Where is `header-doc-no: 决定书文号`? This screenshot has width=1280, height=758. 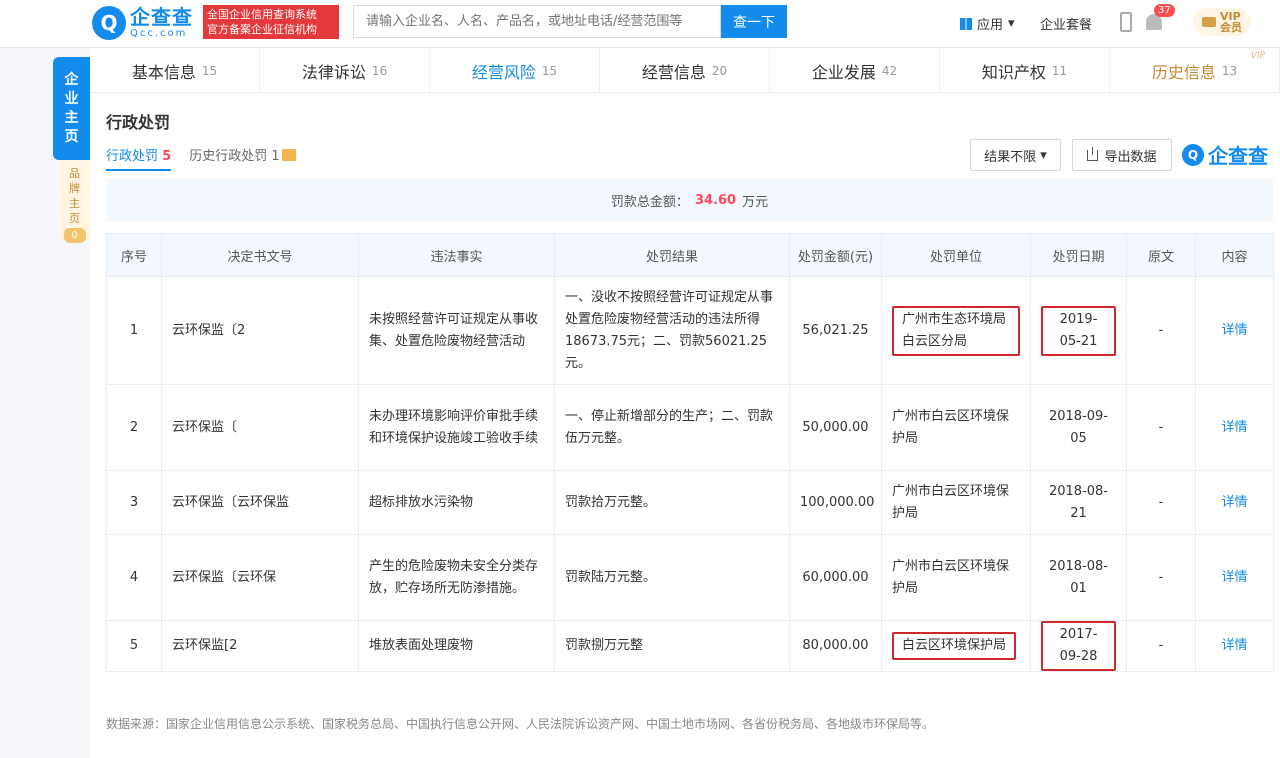 header-doc-no: 决定书文号 is located at coordinates (260, 255).